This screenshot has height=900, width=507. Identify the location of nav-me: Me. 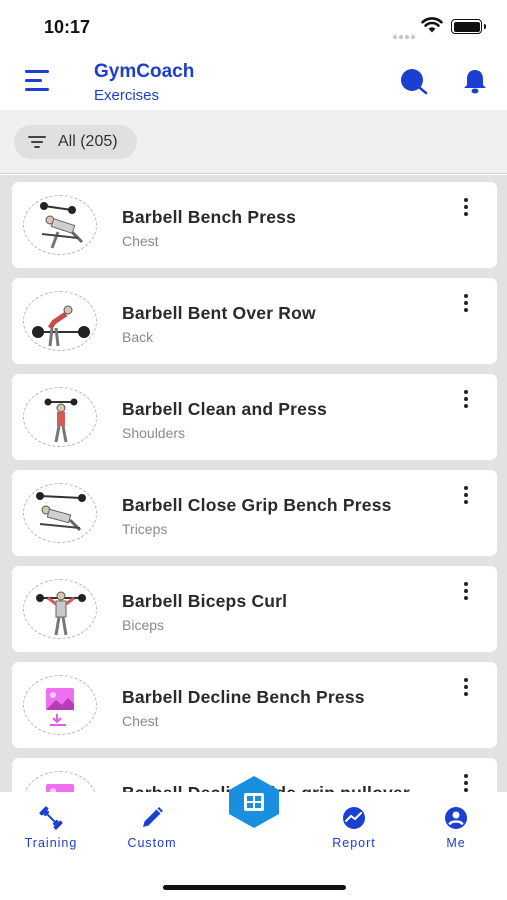
(456, 828).